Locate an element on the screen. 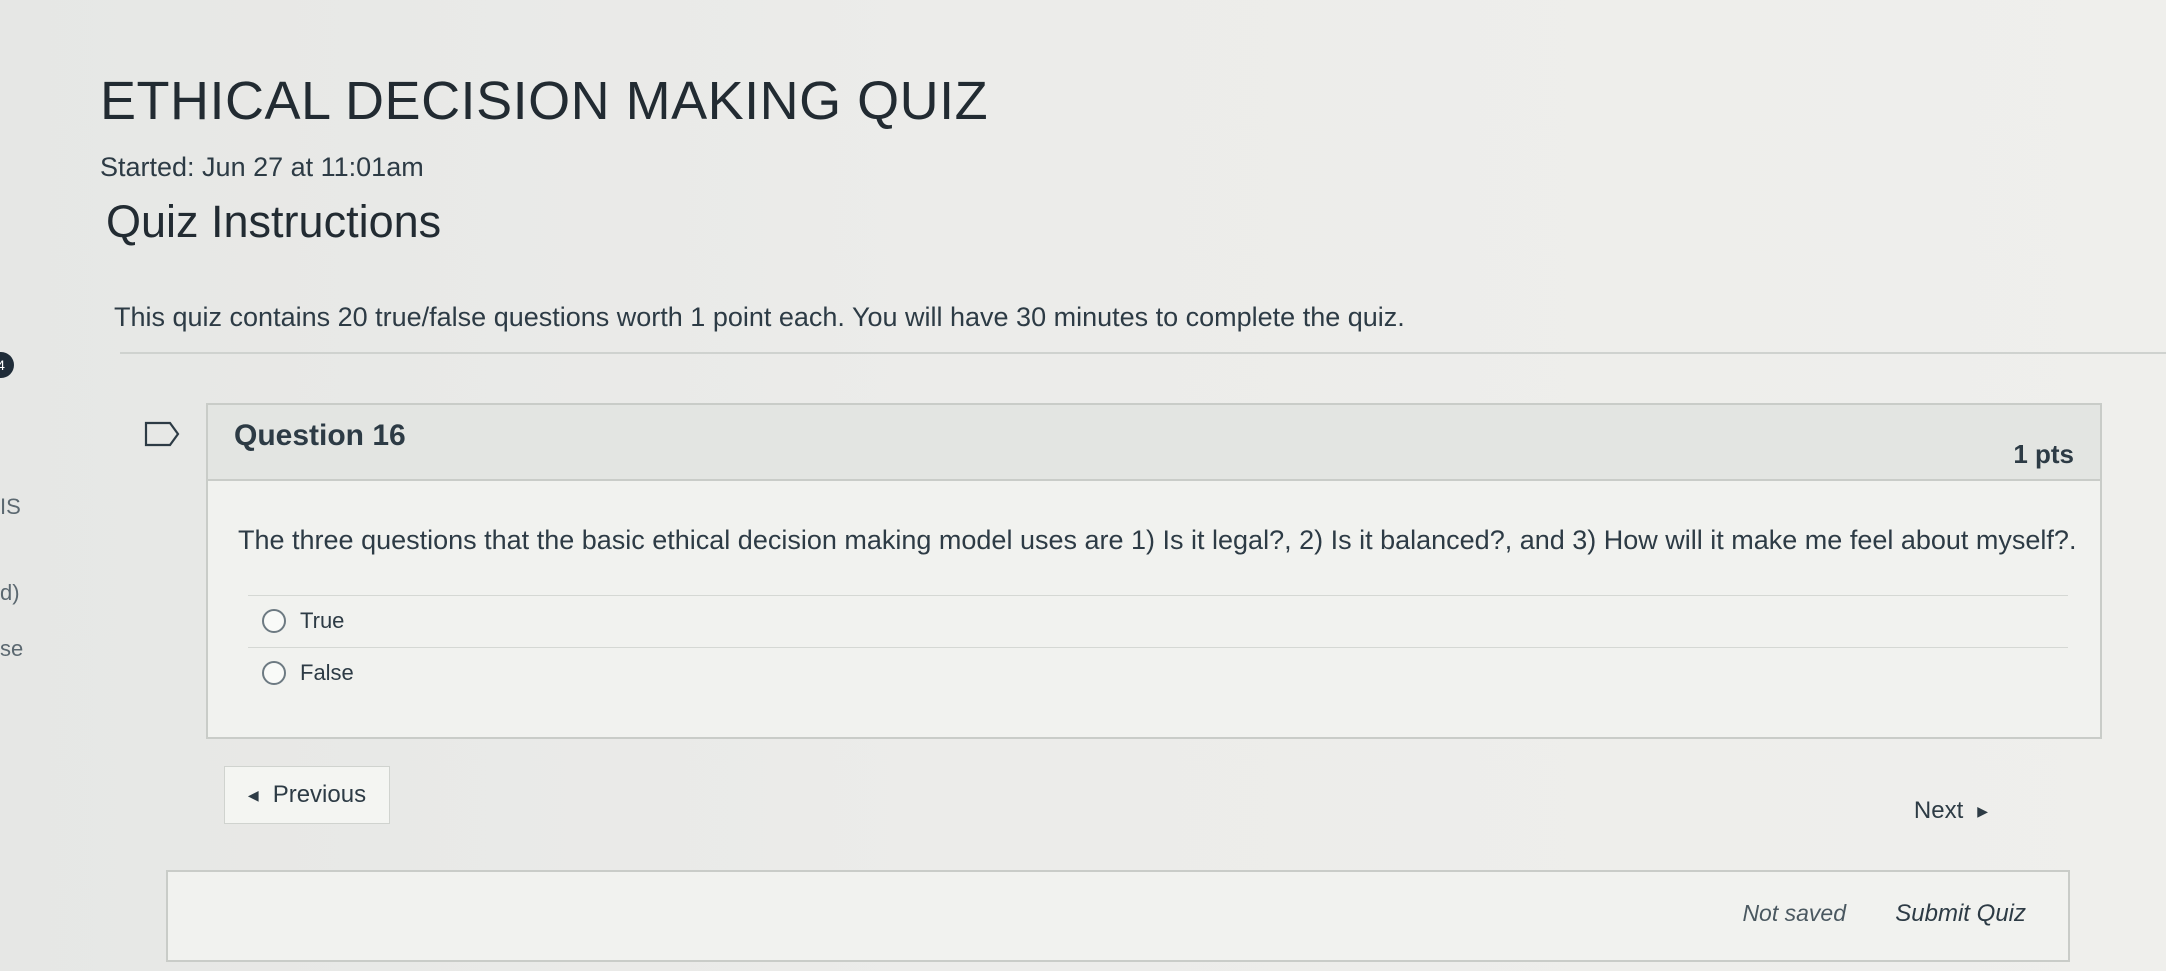 The width and height of the screenshot is (2166, 971). submit-quiz-button: Submit Quiz is located at coordinates (1960, 914).